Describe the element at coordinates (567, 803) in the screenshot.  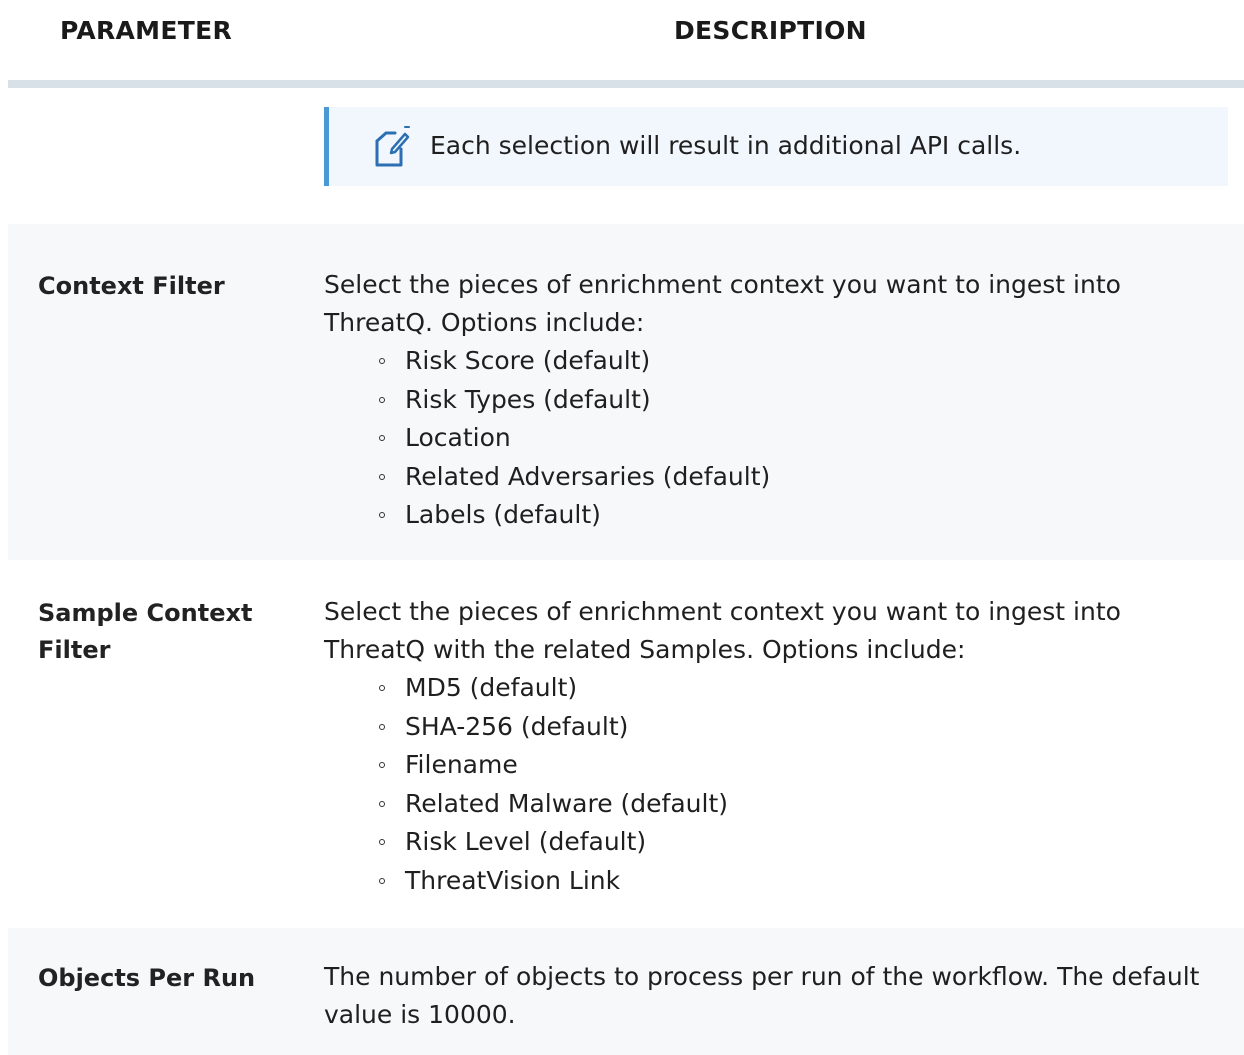
I see `option-label: Related Malware (default)` at that location.